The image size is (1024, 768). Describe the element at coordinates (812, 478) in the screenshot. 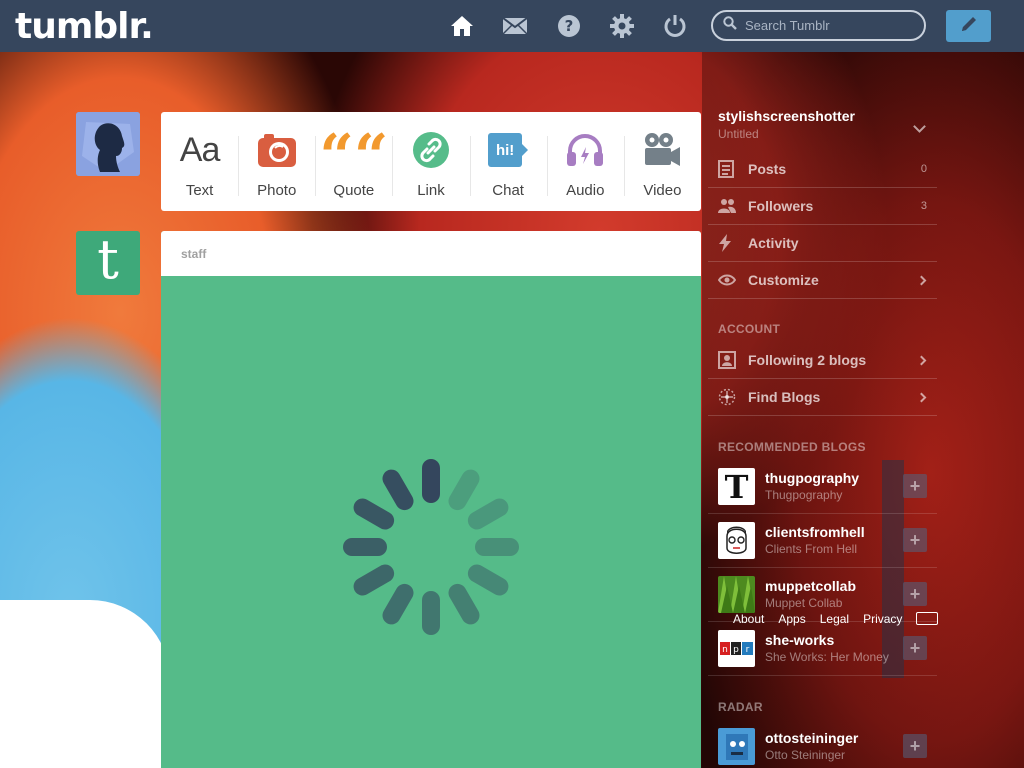

I see `blog-name: thugpography` at that location.